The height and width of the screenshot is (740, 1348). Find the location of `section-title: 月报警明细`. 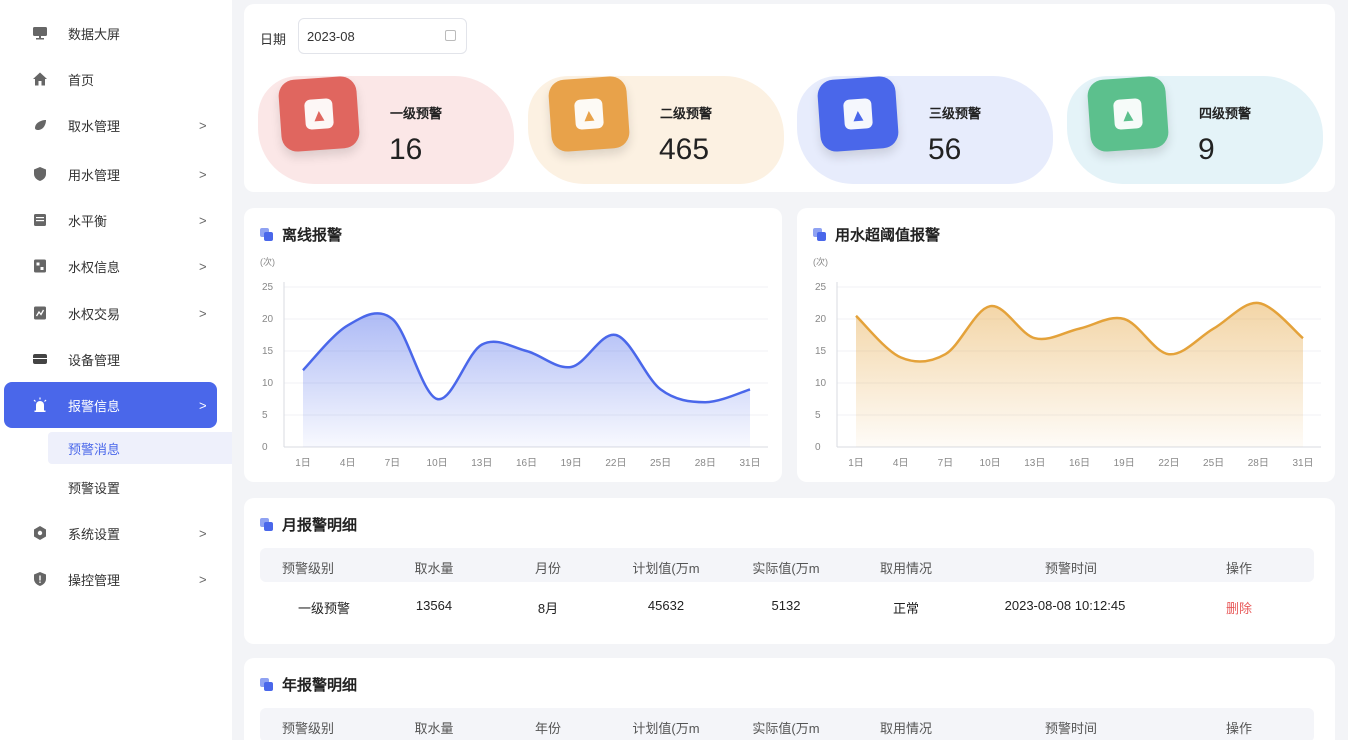

section-title: 月报警明细 is located at coordinates (308, 524).